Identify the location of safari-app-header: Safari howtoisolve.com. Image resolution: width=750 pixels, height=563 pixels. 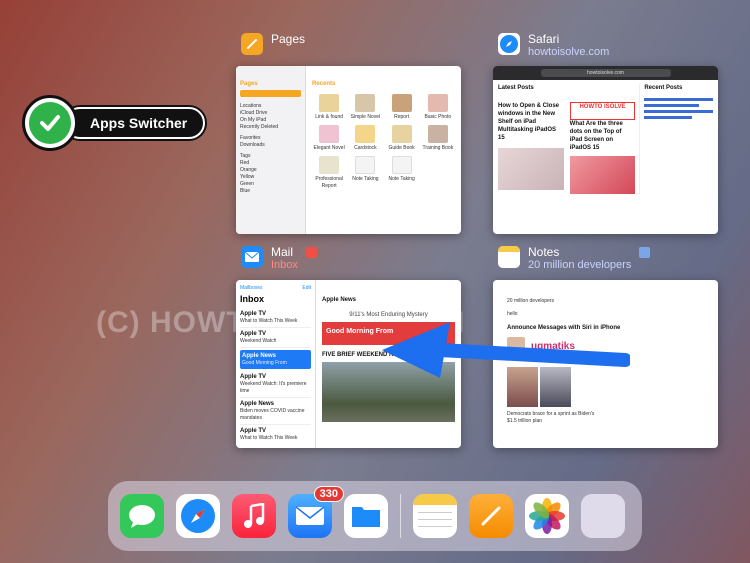
(553, 46).